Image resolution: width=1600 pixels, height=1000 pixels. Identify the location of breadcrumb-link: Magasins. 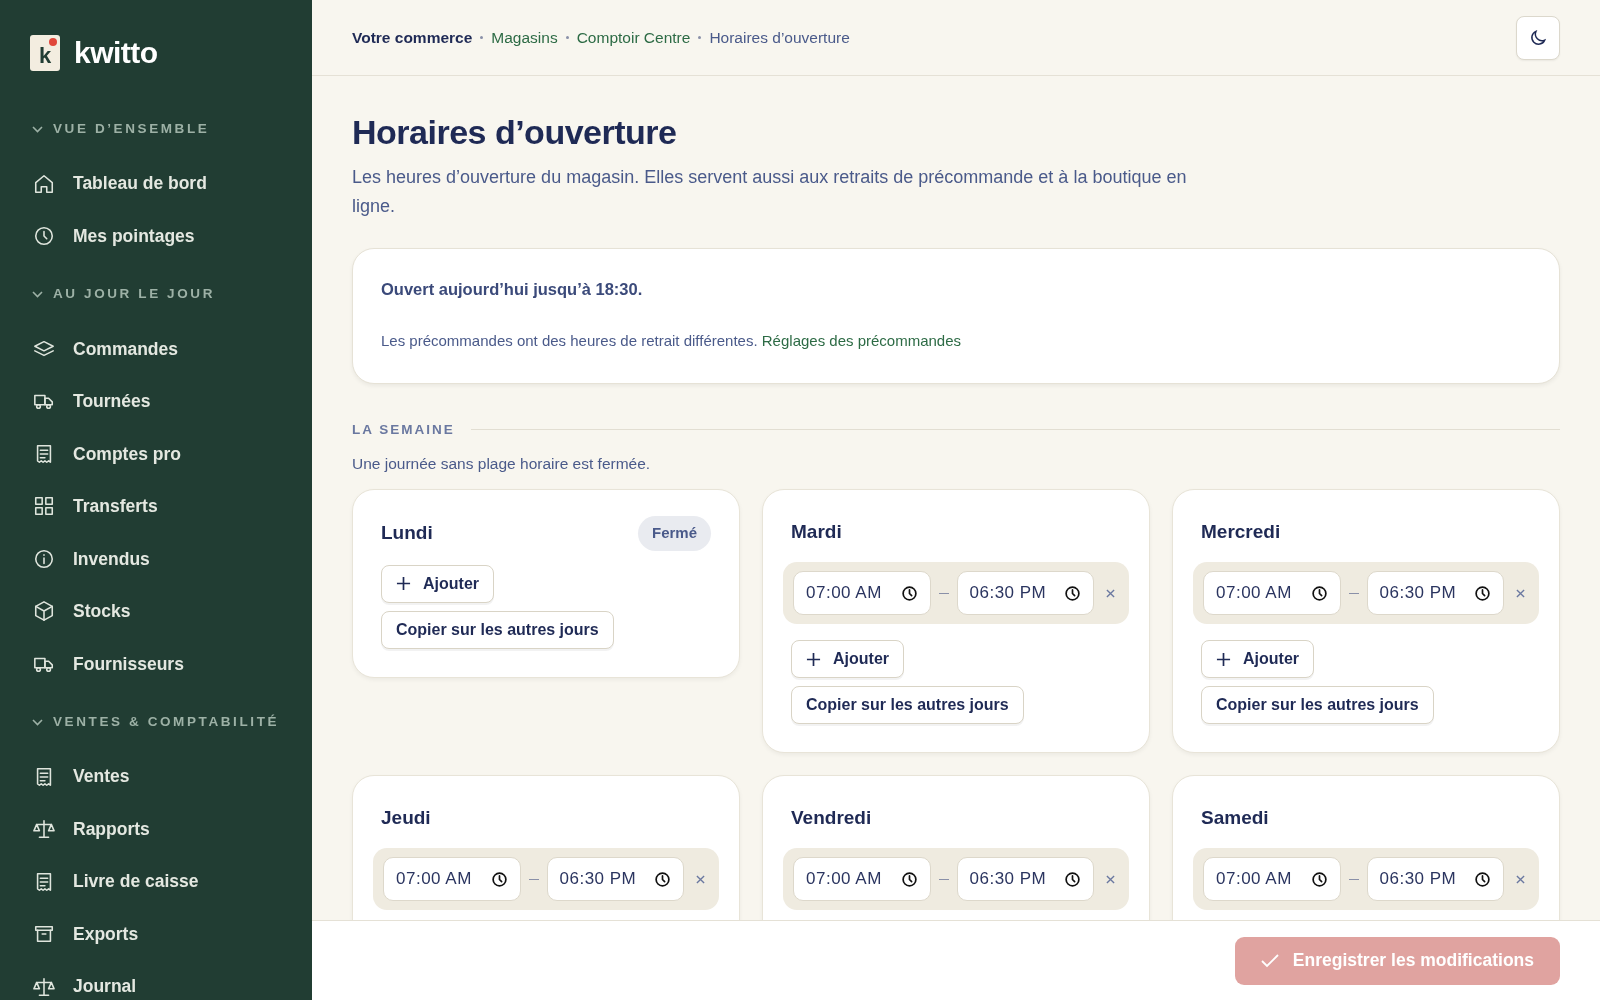
(524, 37).